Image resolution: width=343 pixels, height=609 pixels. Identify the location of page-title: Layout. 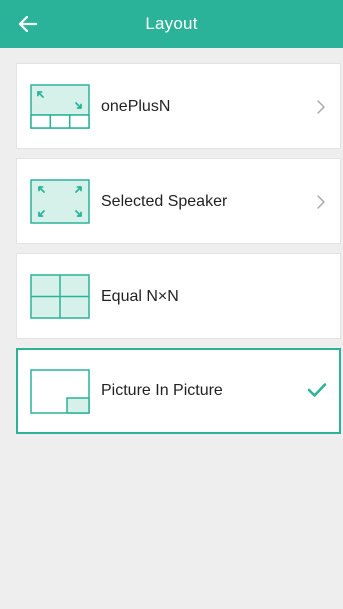
(171, 23).